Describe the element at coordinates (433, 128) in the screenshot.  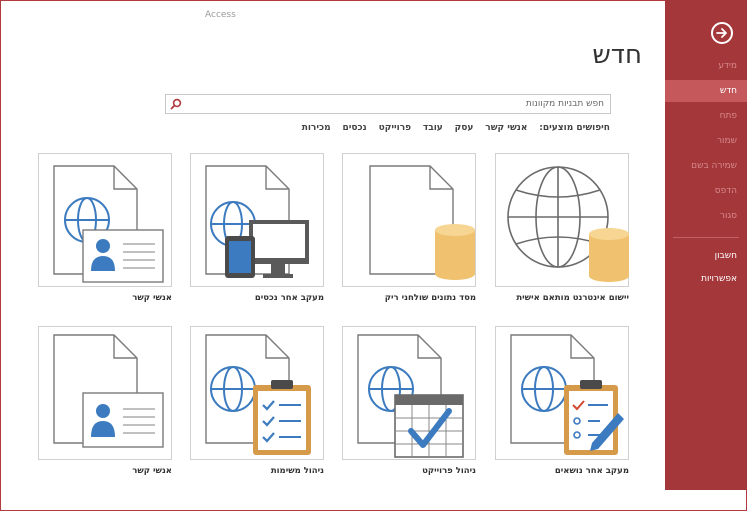
I see `suggested-link-employee: עובד` at that location.